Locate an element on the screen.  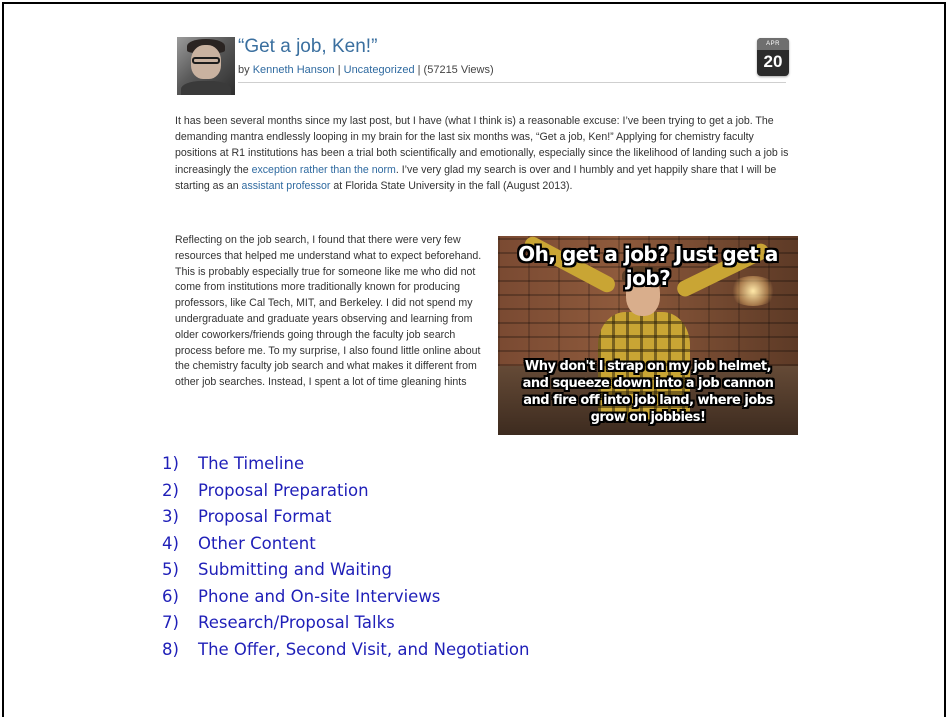
outline-number: 4) is located at coordinates (170, 543).